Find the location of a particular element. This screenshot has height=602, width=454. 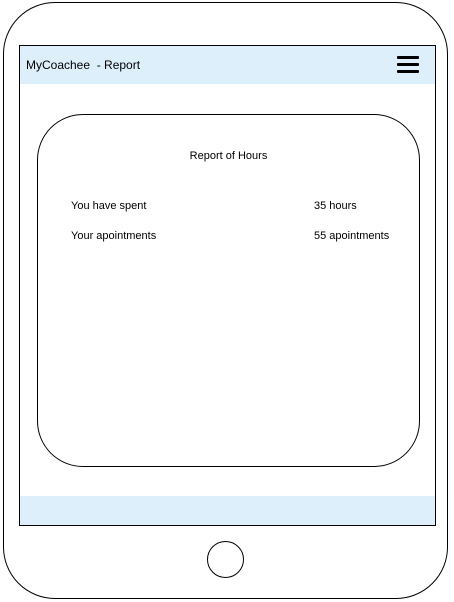

app-footer is located at coordinates (227, 510).